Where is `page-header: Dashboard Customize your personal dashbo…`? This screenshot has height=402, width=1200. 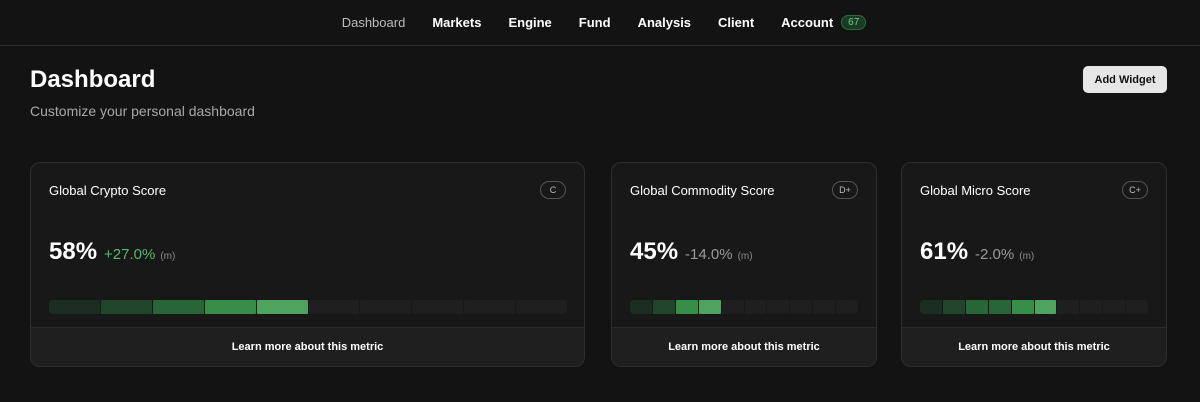 page-header: Dashboard Customize your personal dashbo… is located at coordinates (142, 92).